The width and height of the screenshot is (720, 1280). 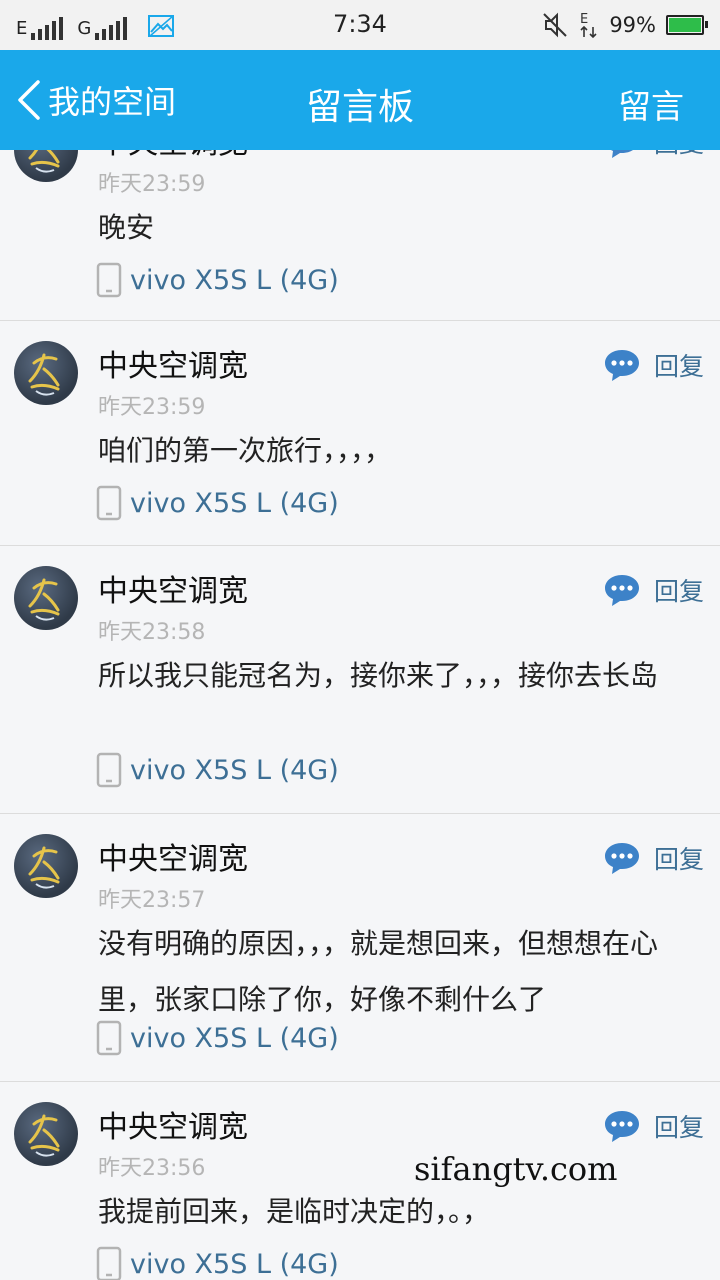 What do you see at coordinates (294, 1211) in the screenshot?
I see `message-text: 我提前回来，是临时决定的，。，` at bounding box center [294, 1211].